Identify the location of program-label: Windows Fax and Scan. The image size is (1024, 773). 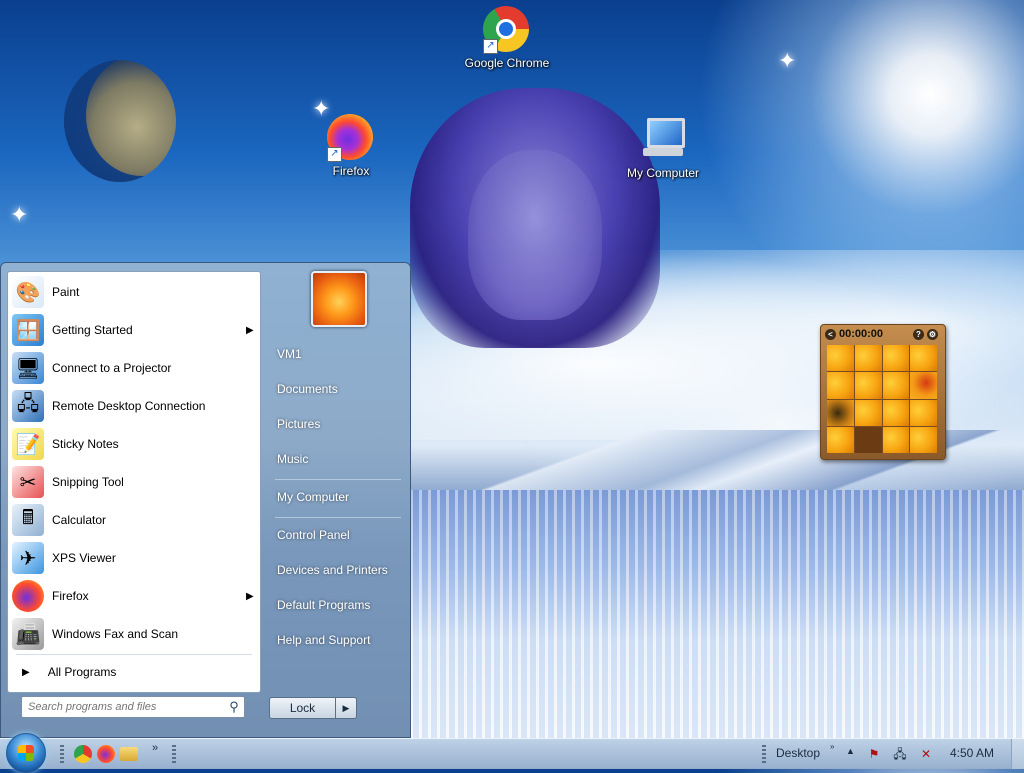
(115, 634).